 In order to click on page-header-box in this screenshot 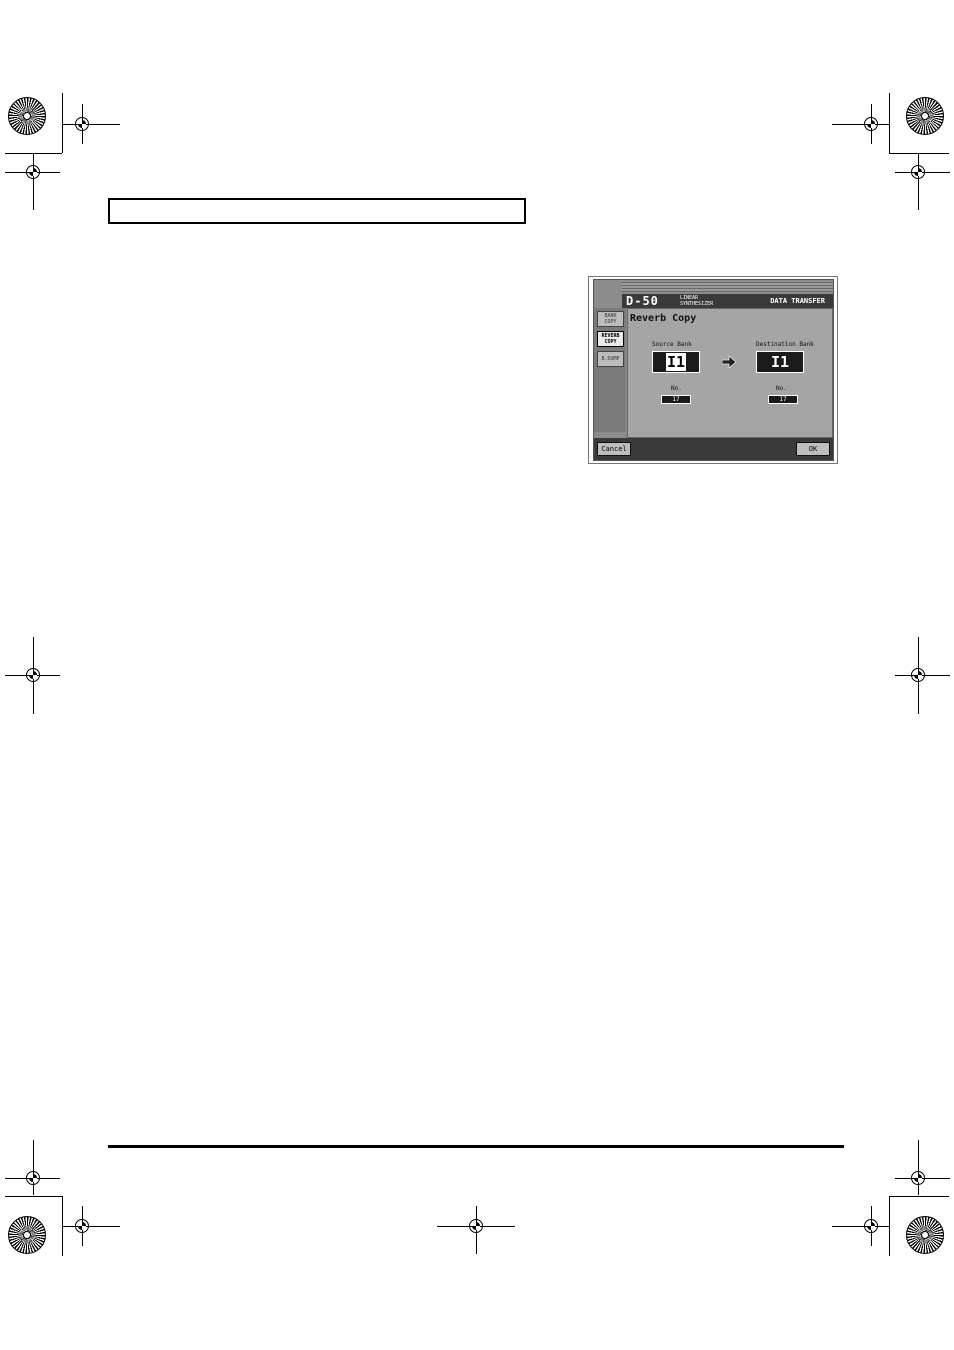, I will do `click(317, 211)`.